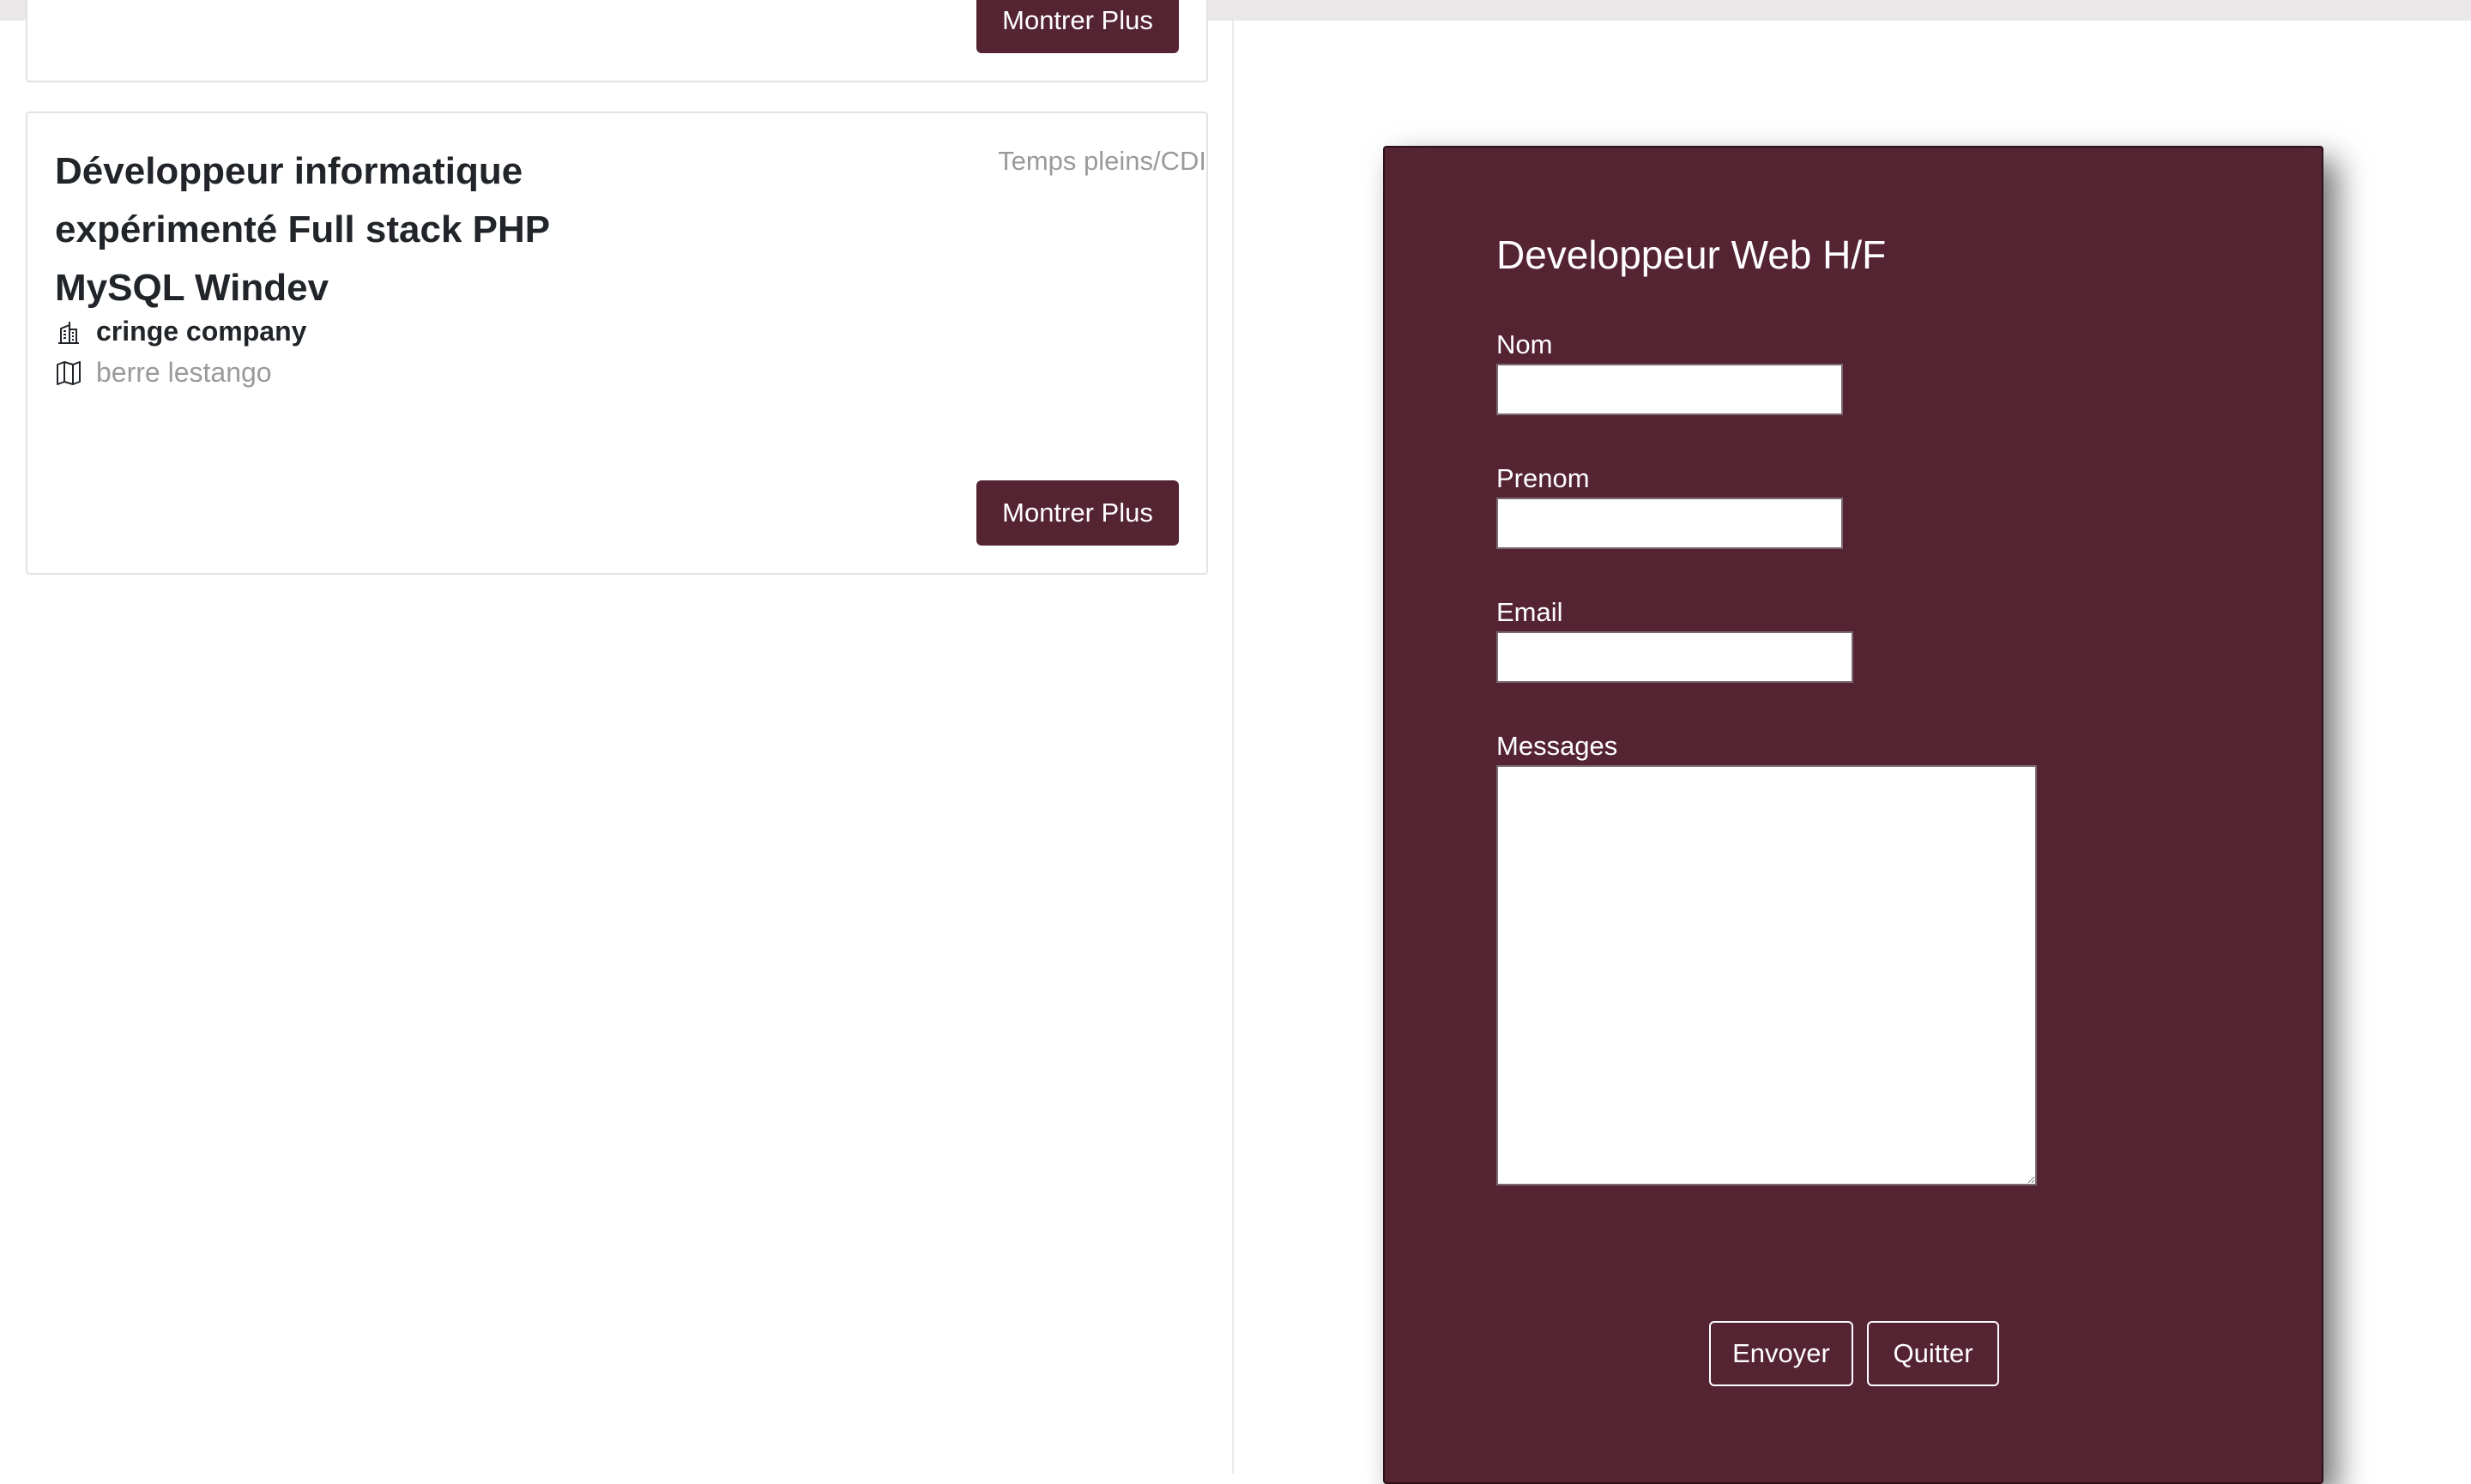  Describe the element at coordinates (1933, 1353) in the screenshot. I see `quit-button: Quitter` at that location.